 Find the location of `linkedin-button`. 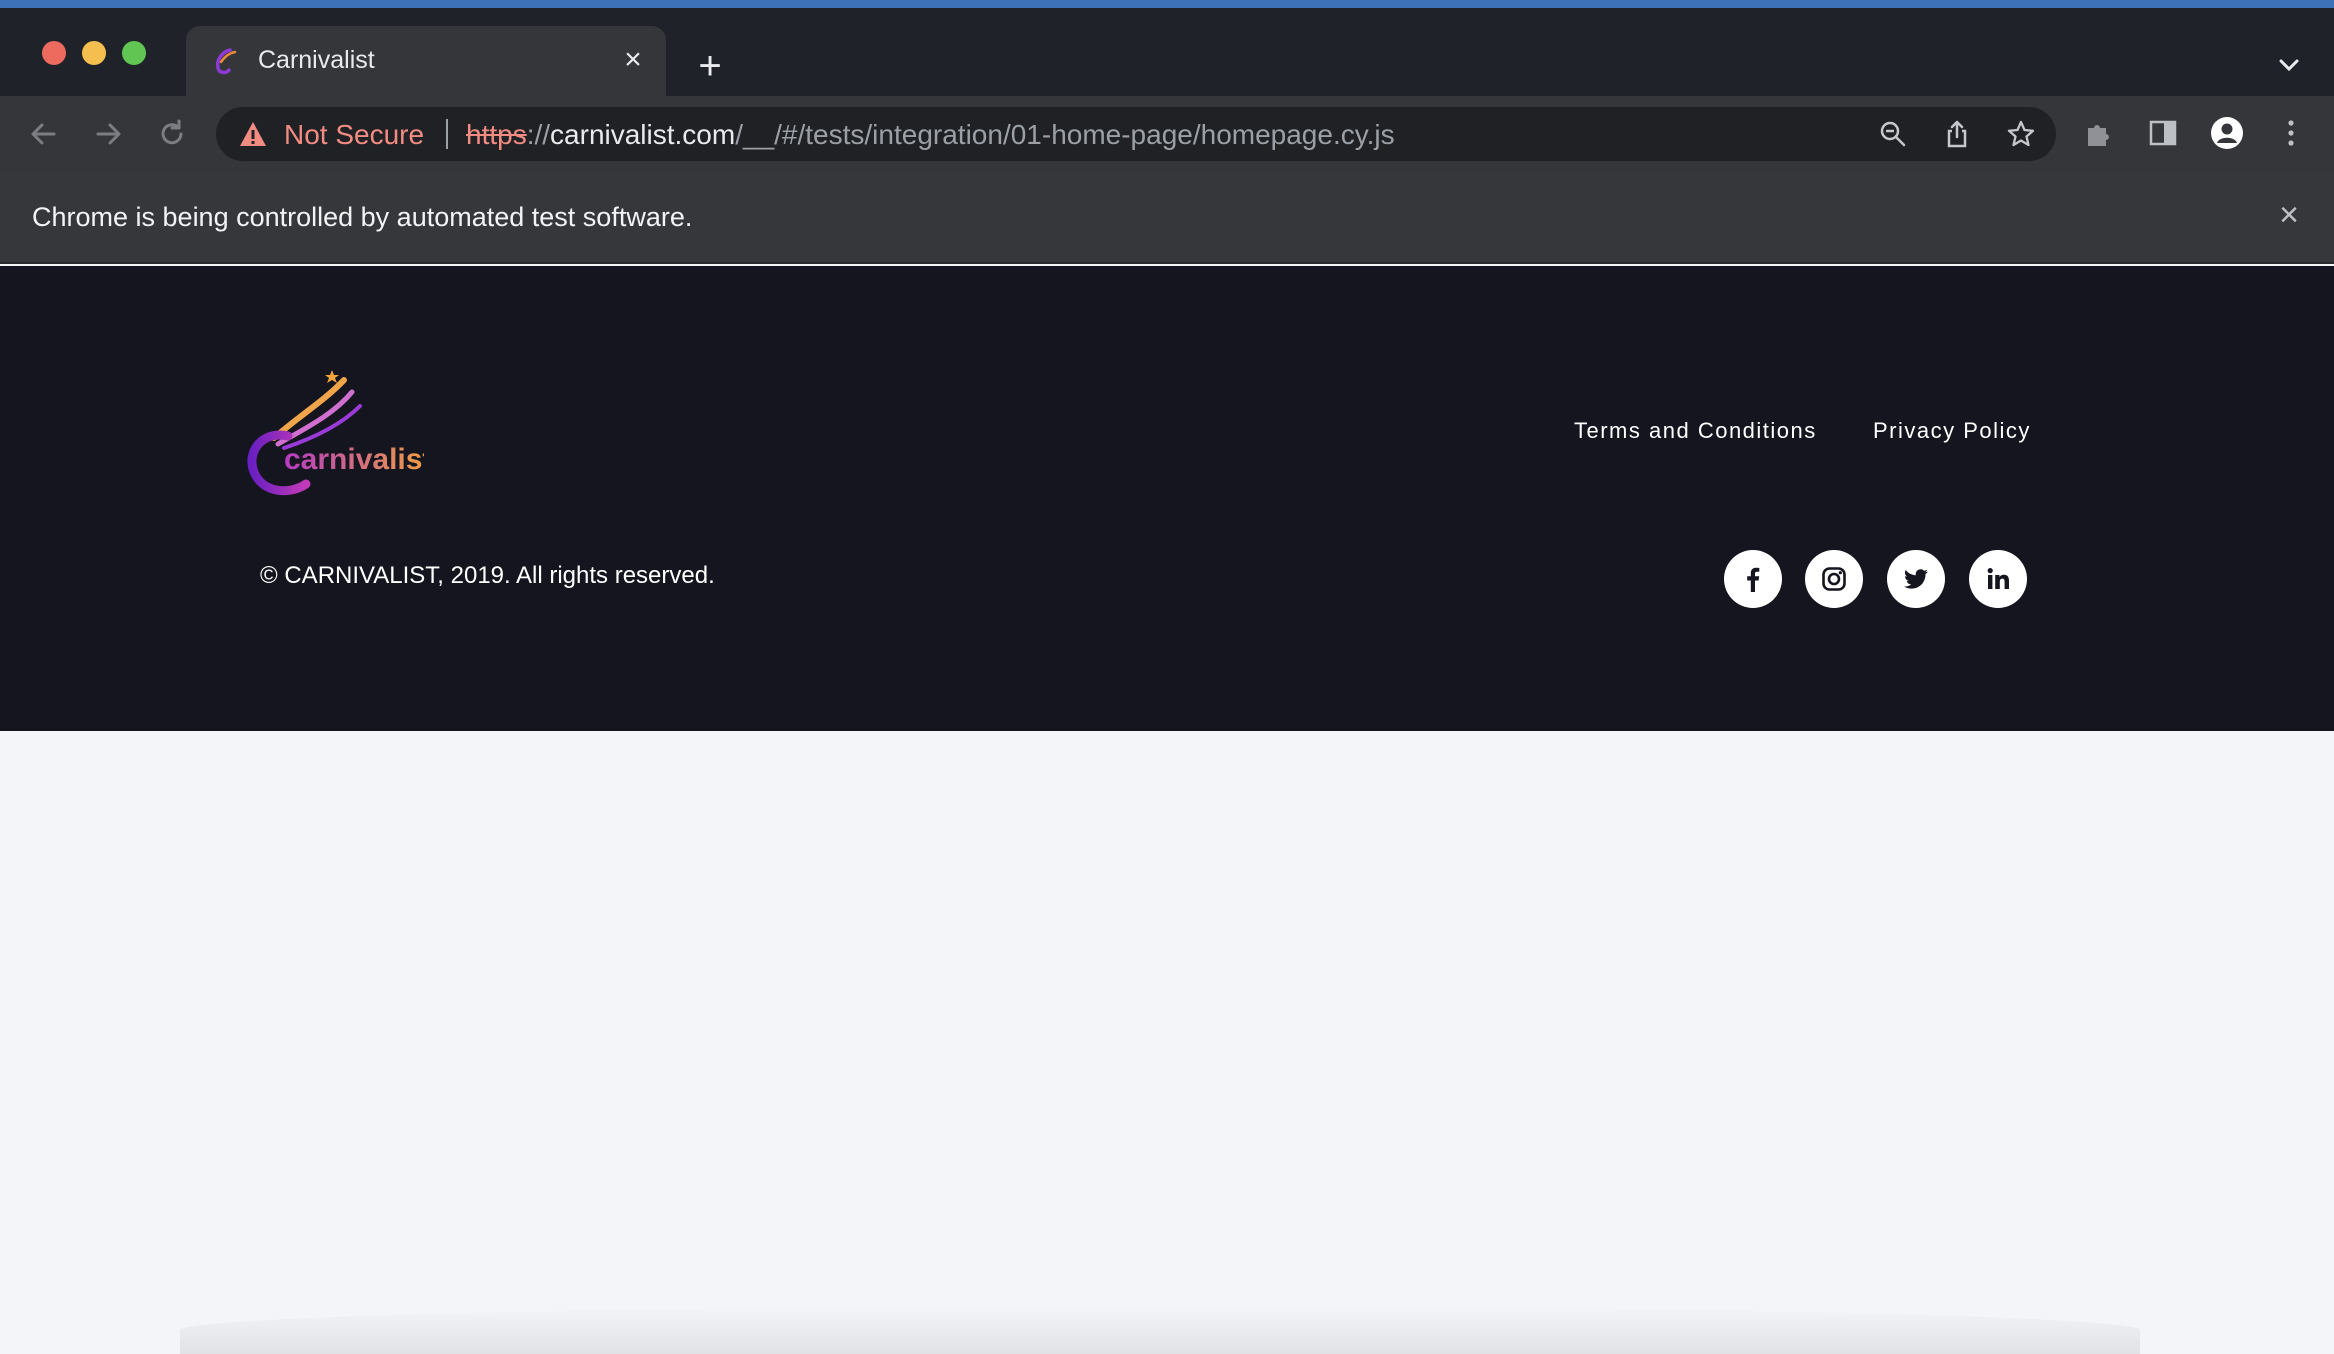

linkedin-button is located at coordinates (1998, 579).